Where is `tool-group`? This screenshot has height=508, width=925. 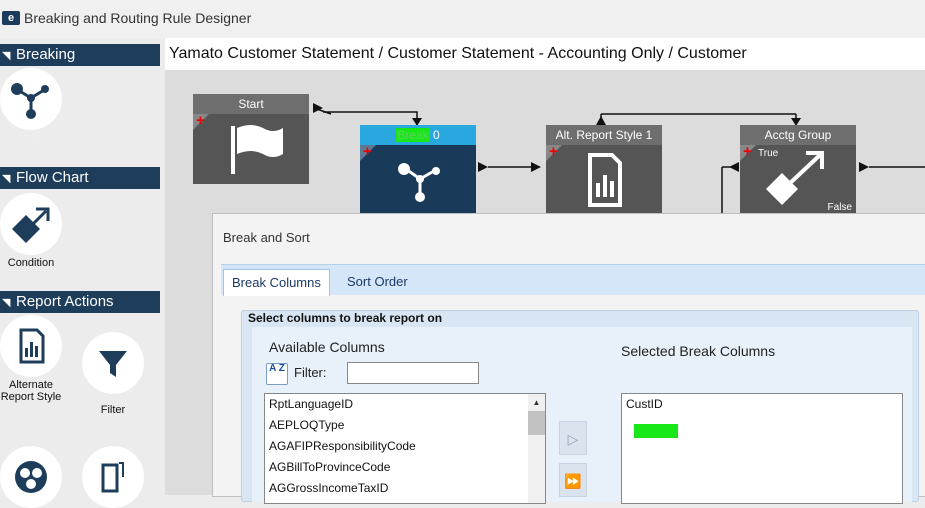 tool-group is located at coordinates (32, 477).